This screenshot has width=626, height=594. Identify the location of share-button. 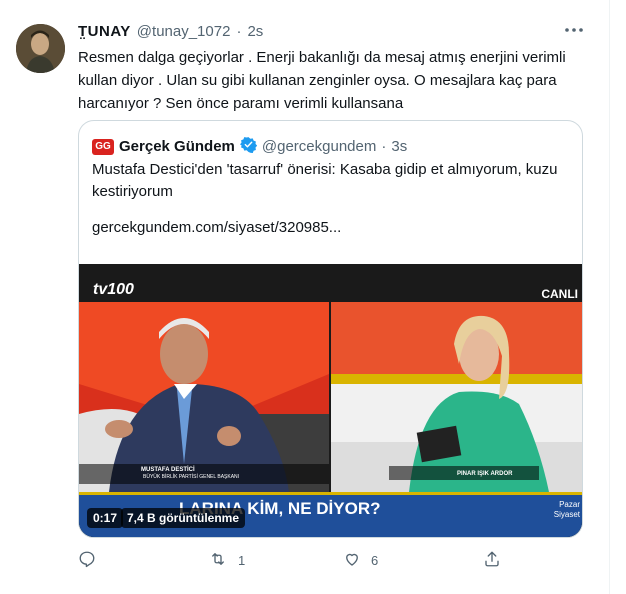
(497, 560).